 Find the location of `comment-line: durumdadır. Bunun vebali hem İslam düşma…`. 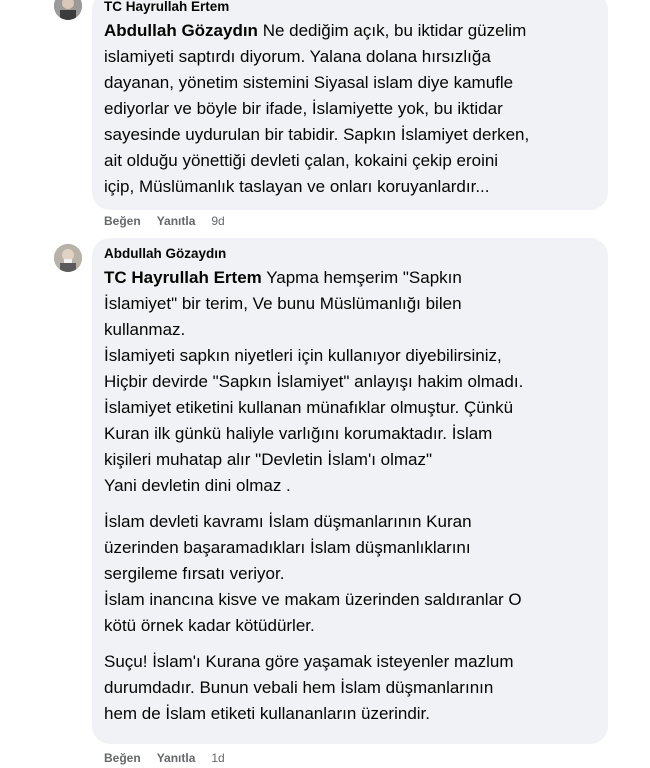

comment-line: durumdadır. Bunun vebali hem İslam düşma… is located at coordinates (299, 687).